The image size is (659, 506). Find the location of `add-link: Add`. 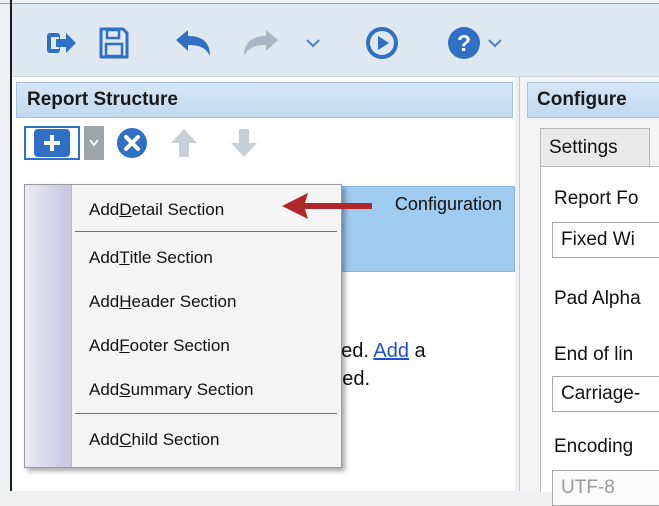

add-link: Add is located at coordinates (391, 351).